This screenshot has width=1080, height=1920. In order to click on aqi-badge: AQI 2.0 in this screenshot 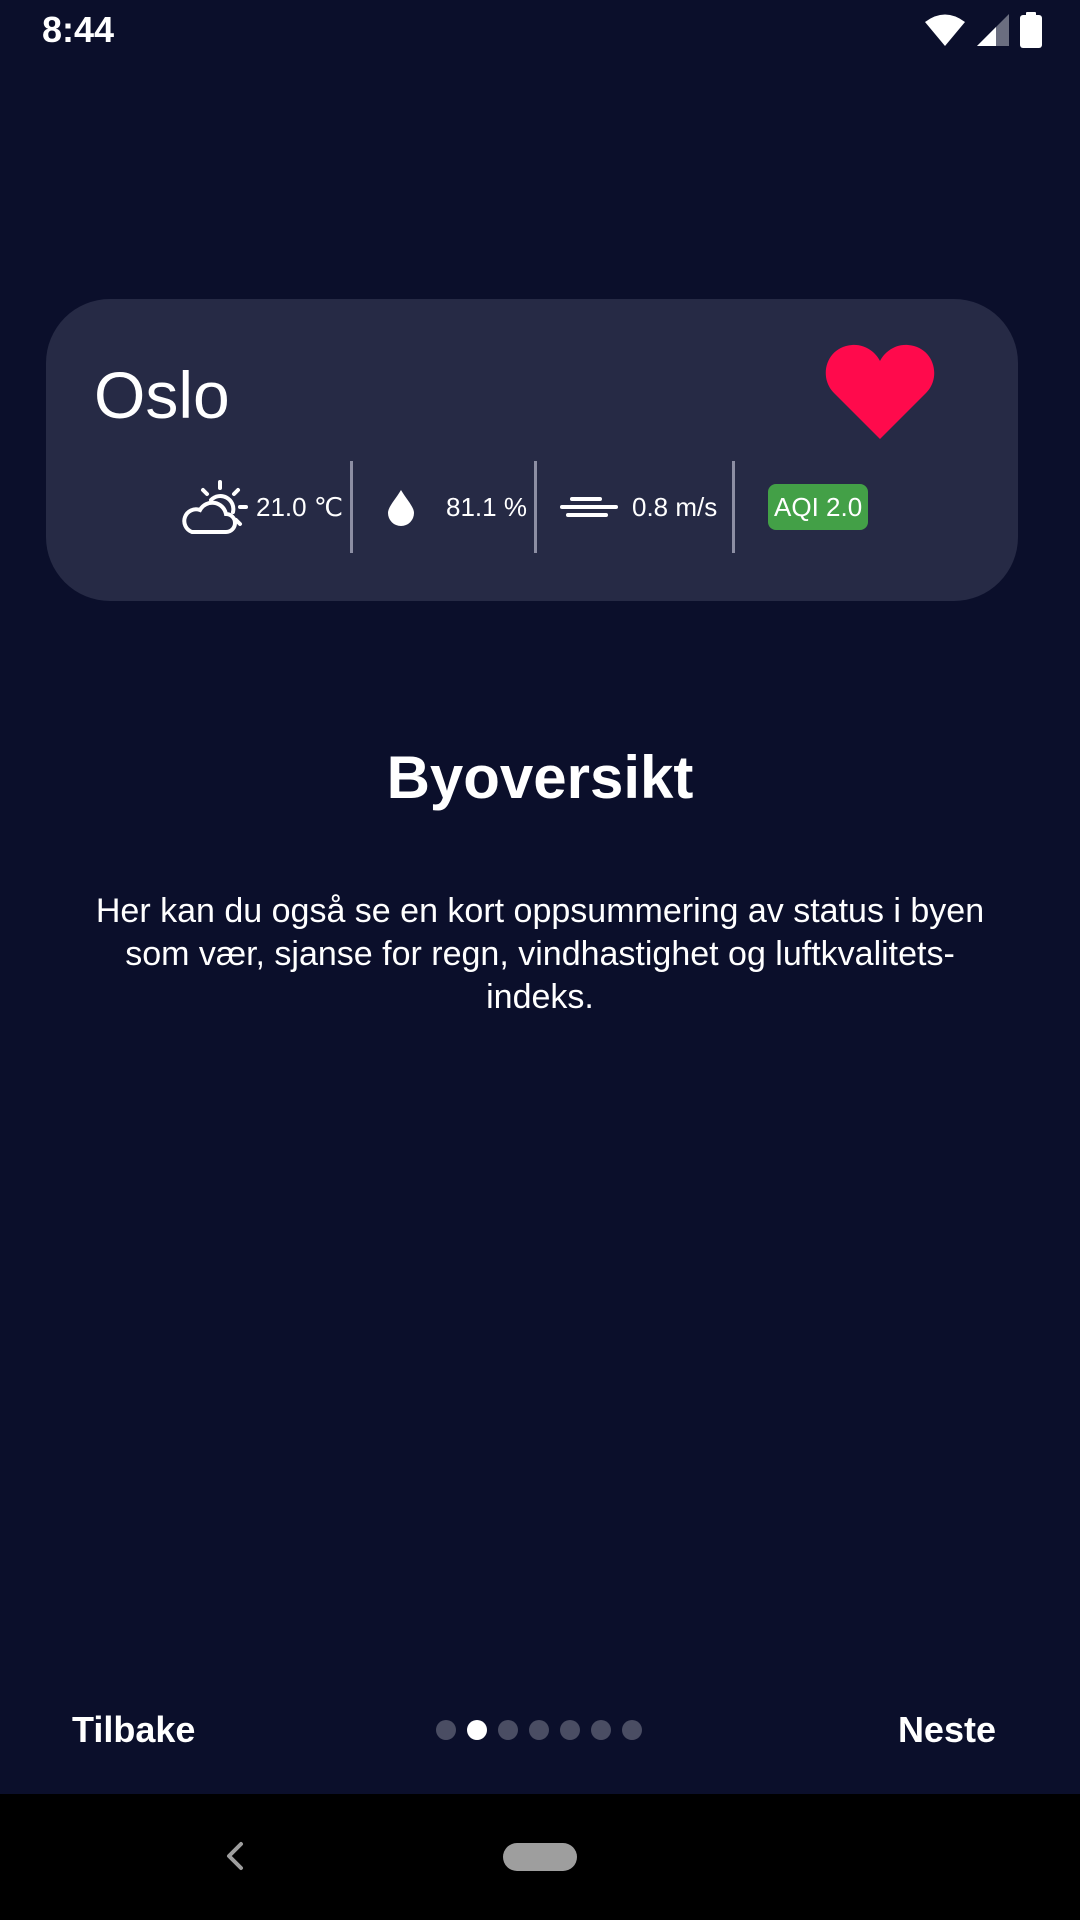, I will do `click(818, 507)`.